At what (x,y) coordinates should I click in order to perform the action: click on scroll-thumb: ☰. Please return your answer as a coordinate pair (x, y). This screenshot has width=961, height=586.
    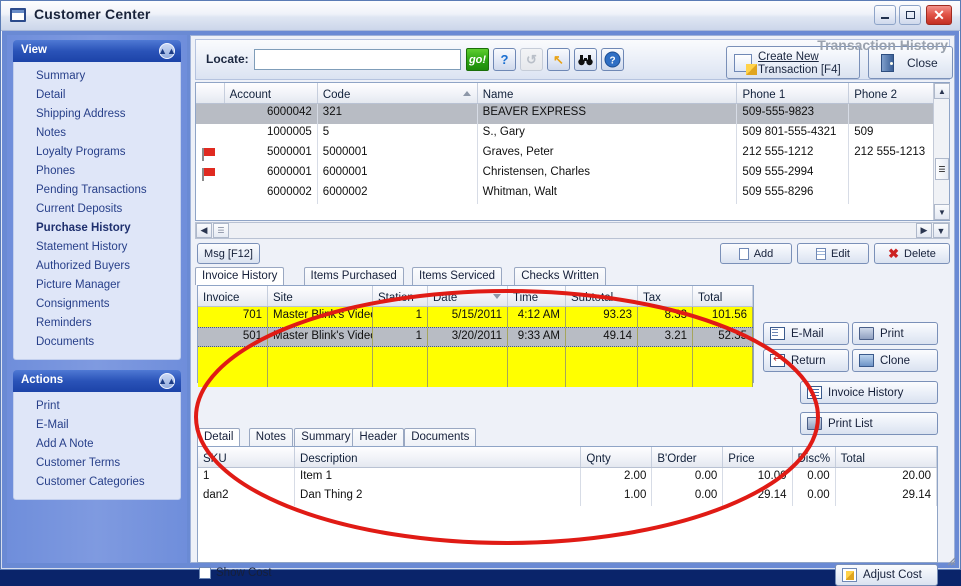
    Looking at the image, I should click on (942, 169).